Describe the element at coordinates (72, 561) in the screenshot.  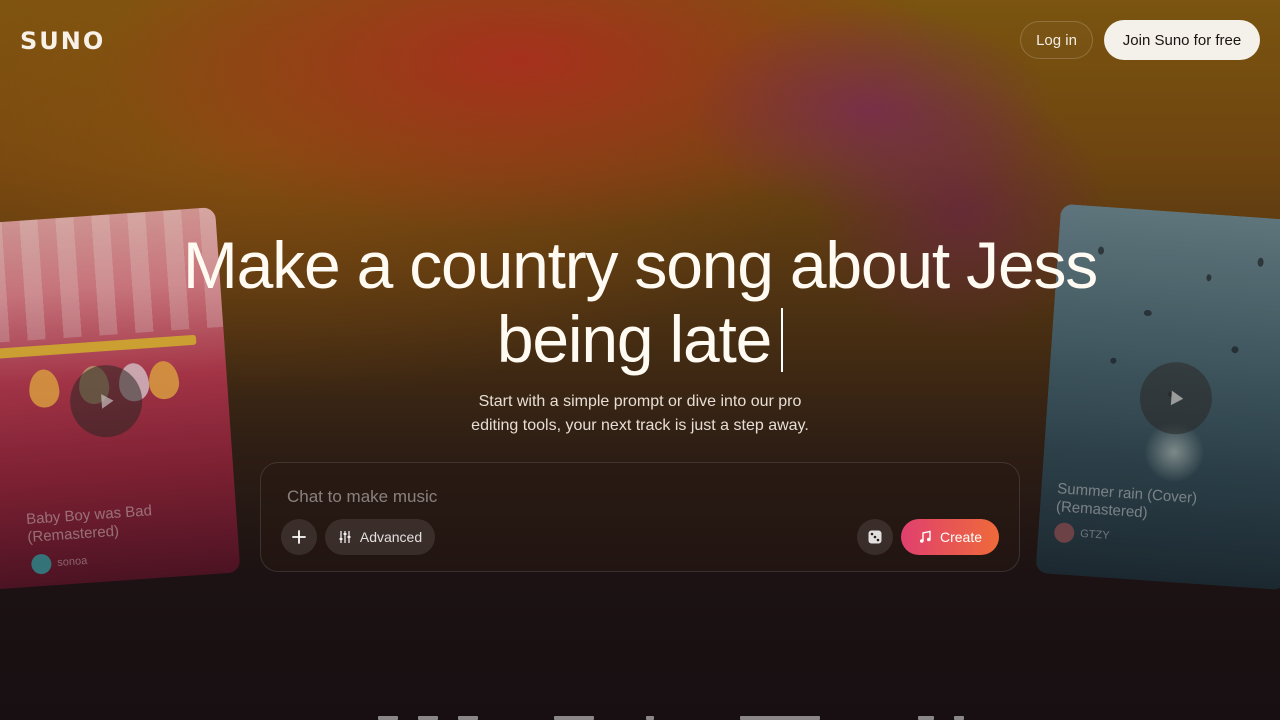
I see `artist-name: sonoa` at that location.